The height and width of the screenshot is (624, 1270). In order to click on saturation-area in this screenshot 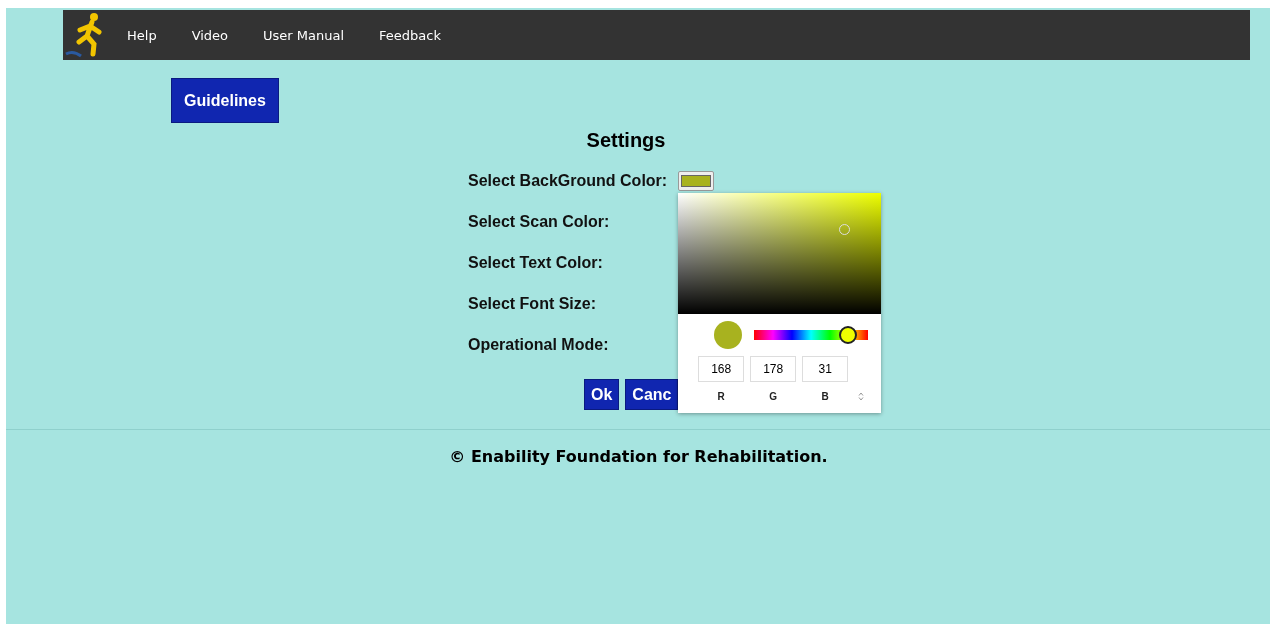, I will do `click(780, 253)`.